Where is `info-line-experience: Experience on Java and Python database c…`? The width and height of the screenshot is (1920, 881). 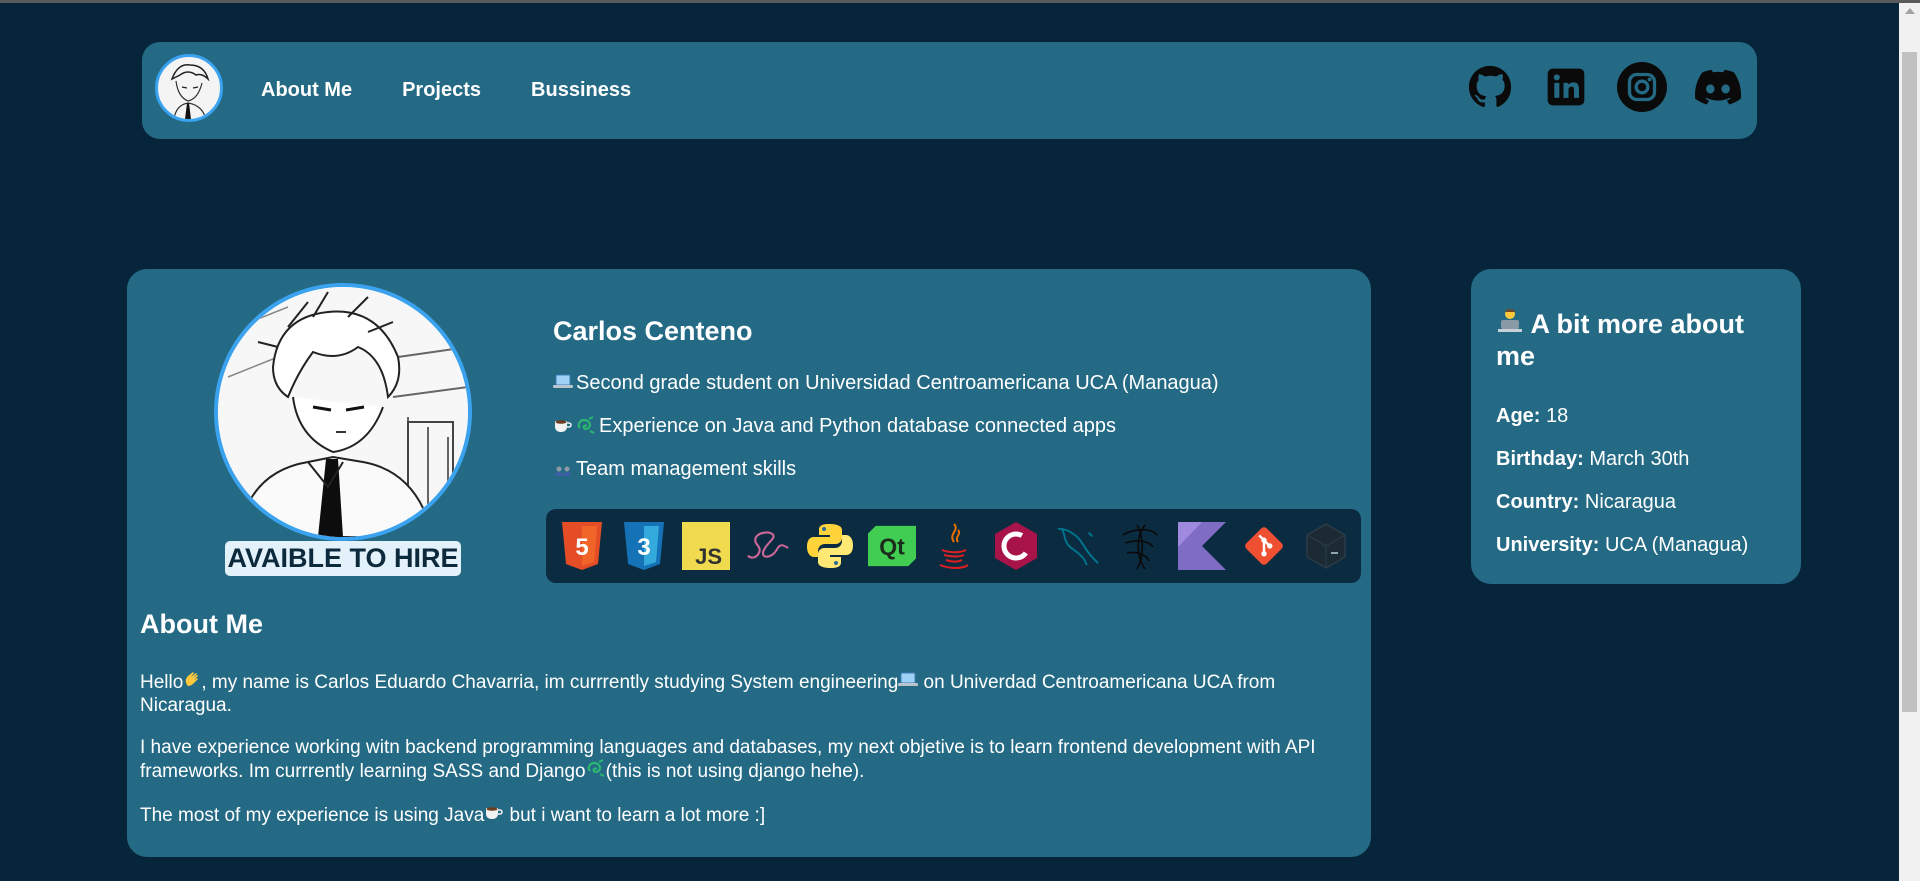 info-line-experience: Experience on Java and Python database c… is located at coordinates (834, 426).